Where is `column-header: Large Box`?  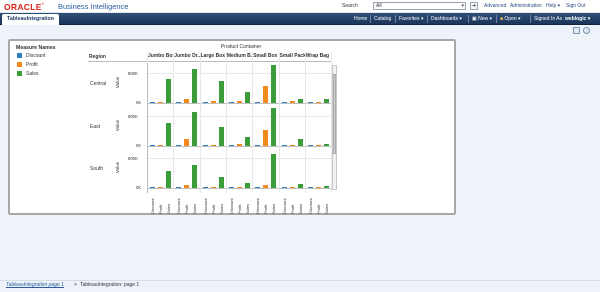
column-header: Large Box is located at coordinates (213, 56).